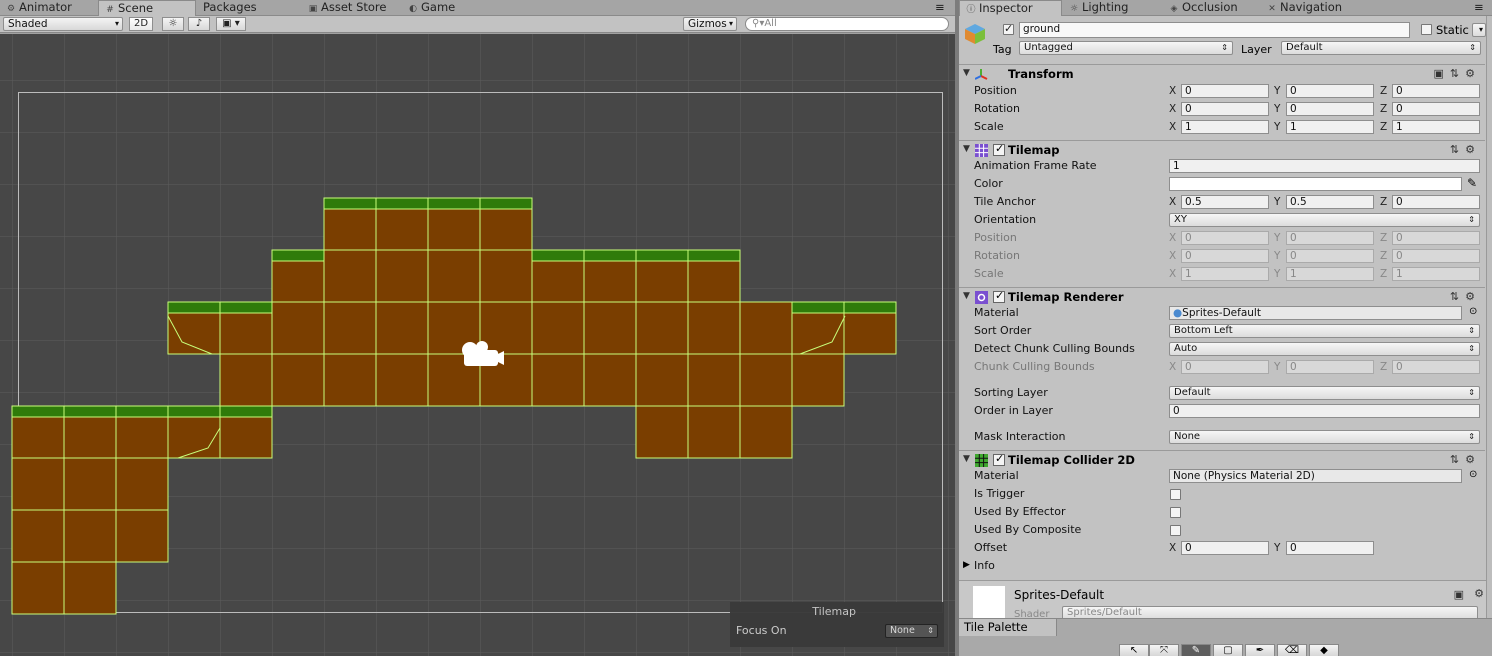  Describe the element at coordinates (1008, 627) in the screenshot. I see `tab-tile-palette: Tile Palette` at that location.